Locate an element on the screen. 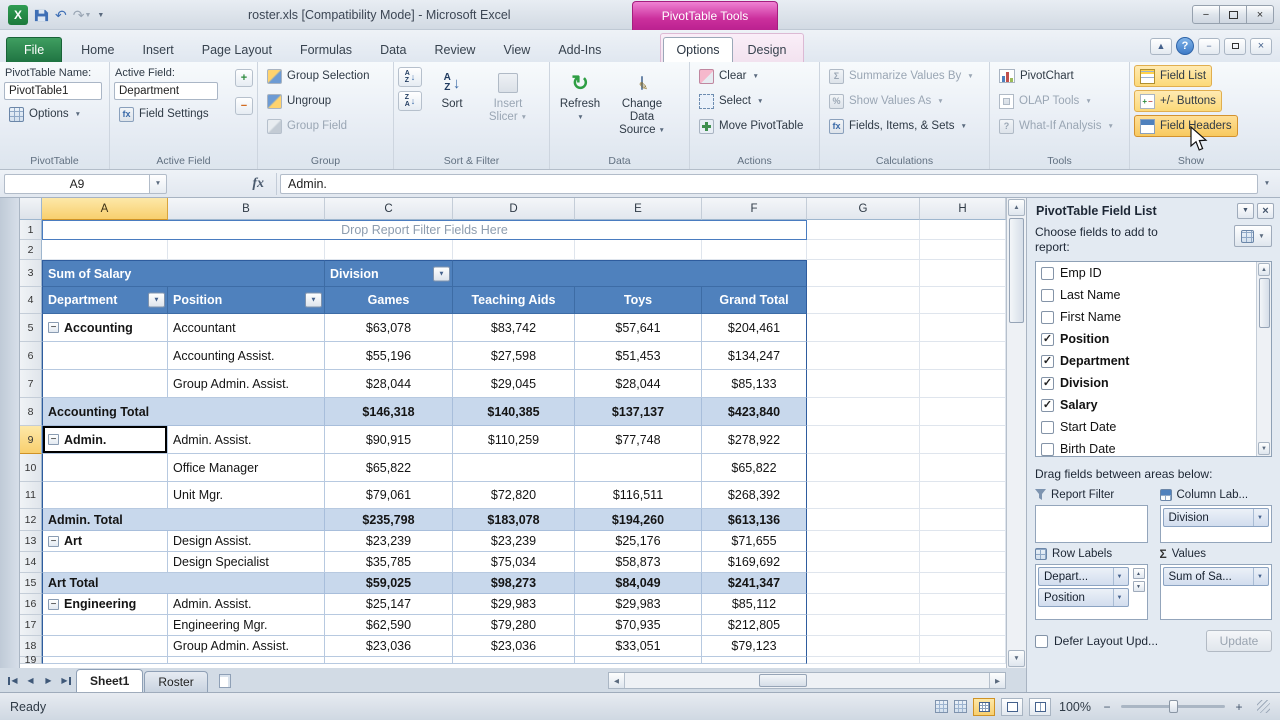 The height and width of the screenshot is (720, 1280). pivot-total-value: $59,025 is located at coordinates (389, 583).